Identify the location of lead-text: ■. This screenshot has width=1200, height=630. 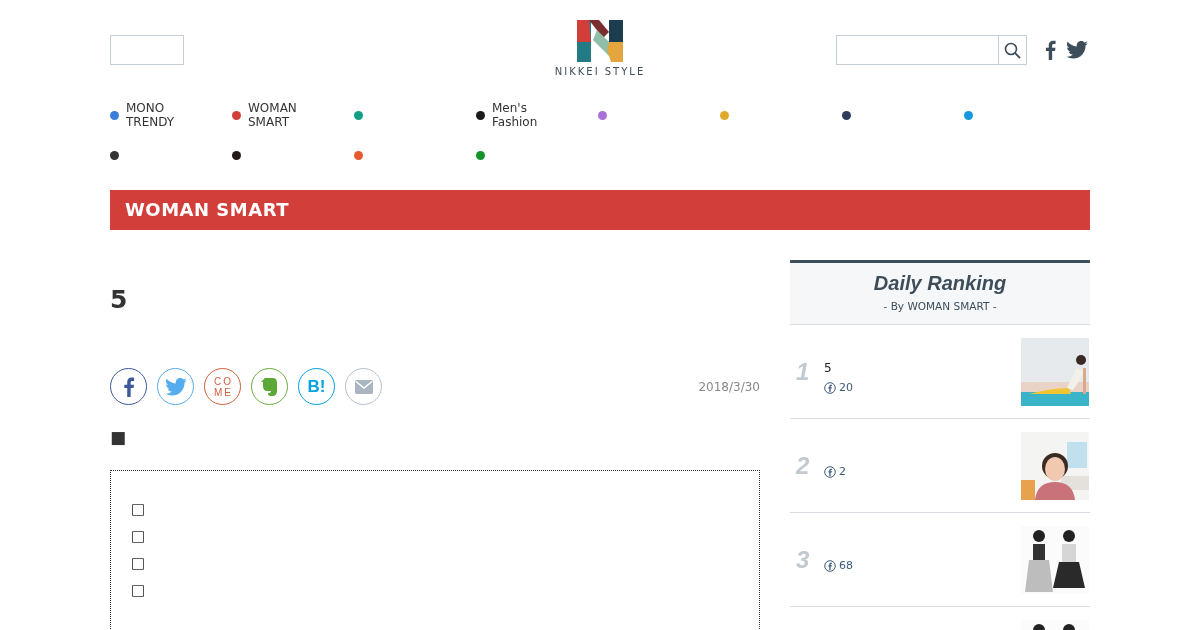
(119, 437).